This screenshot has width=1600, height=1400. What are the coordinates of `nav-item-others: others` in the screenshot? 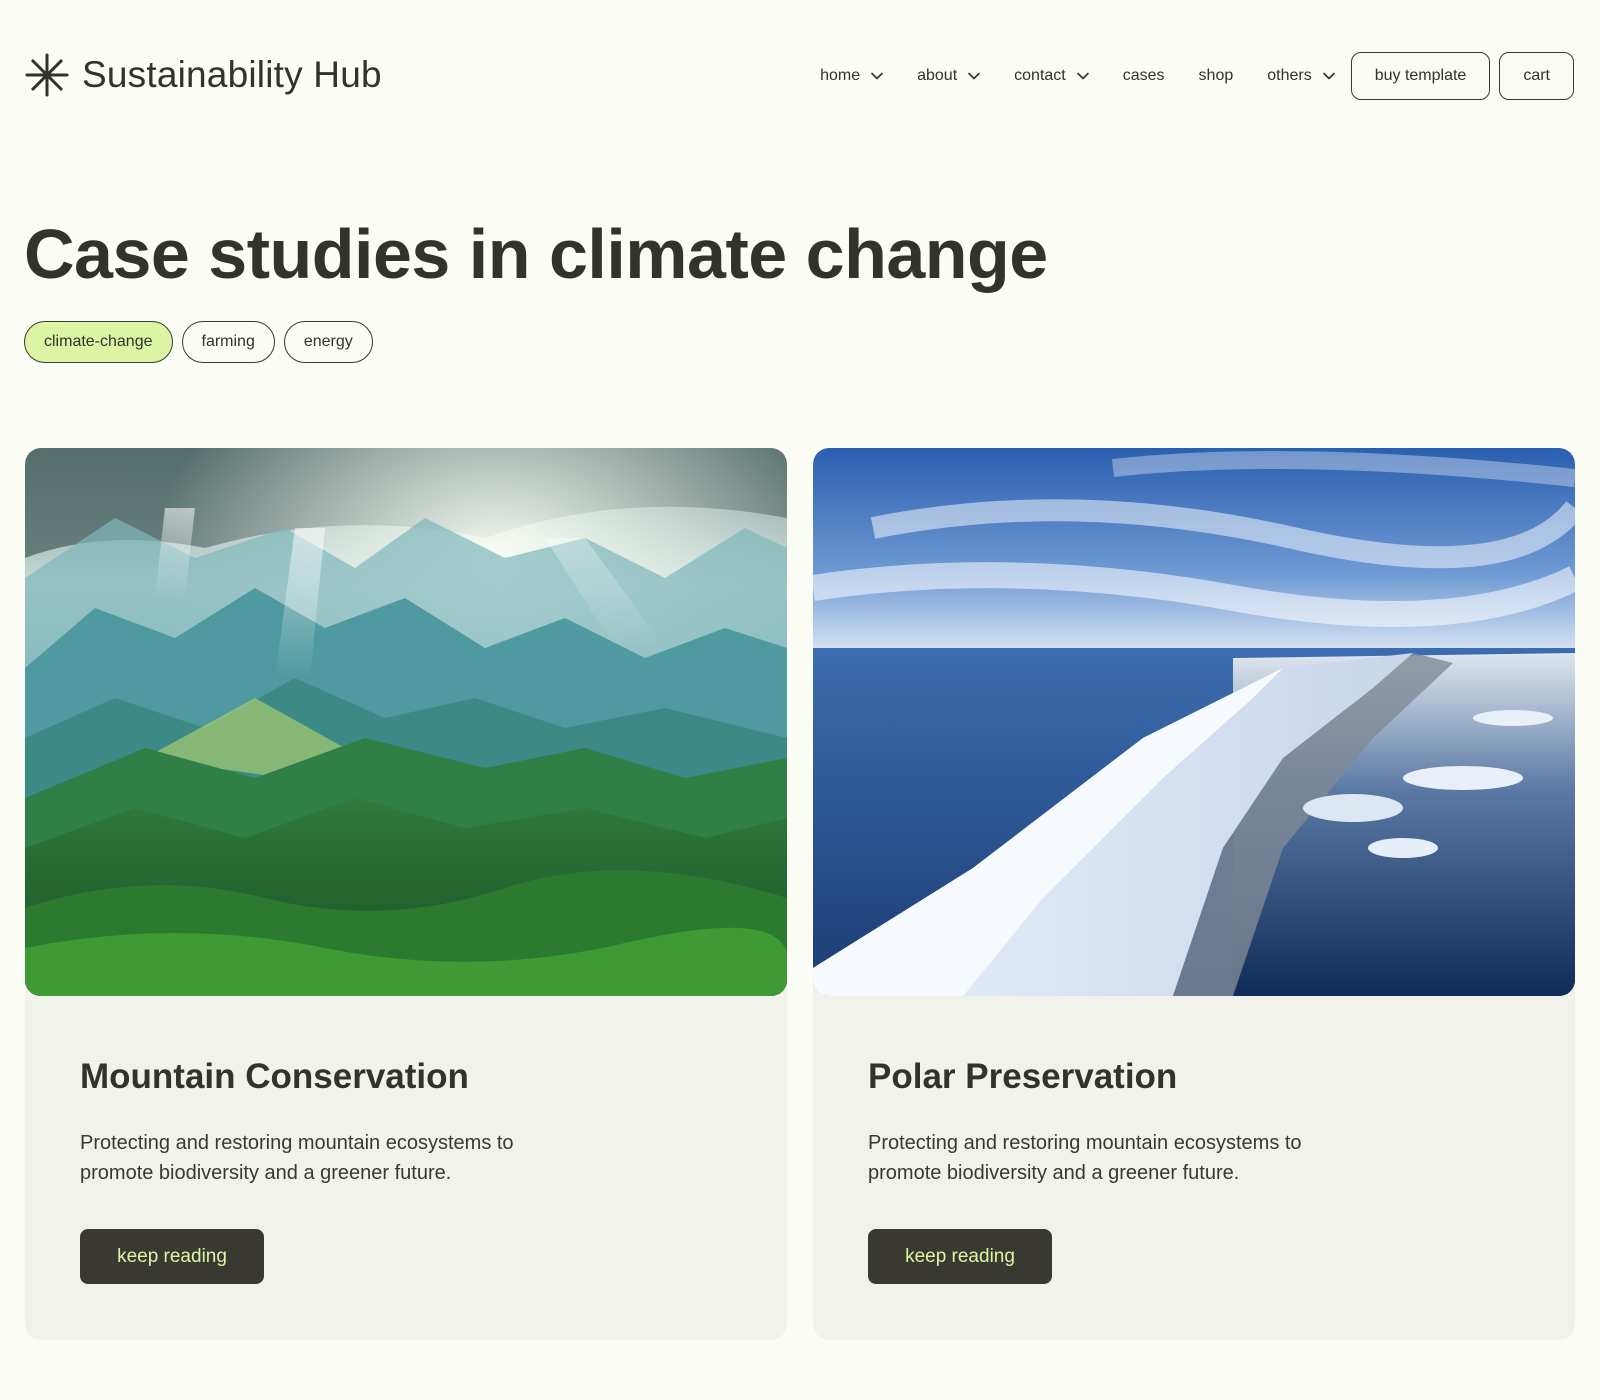 It's located at (1301, 76).